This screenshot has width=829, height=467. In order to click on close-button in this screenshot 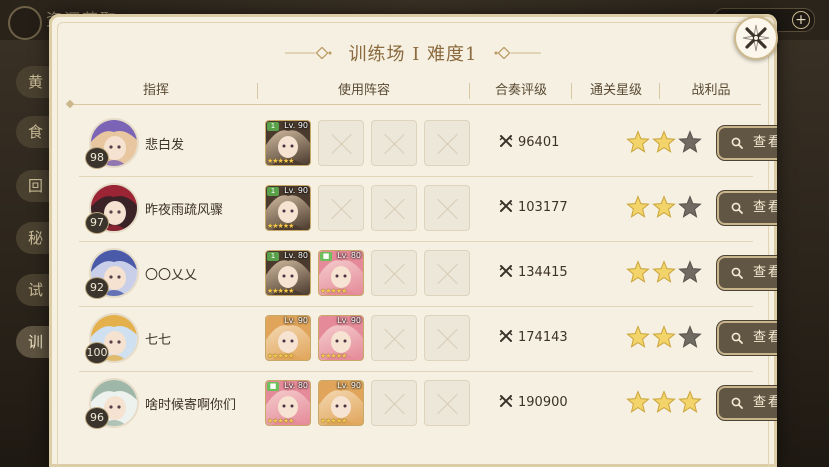, I will do `click(756, 38)`.